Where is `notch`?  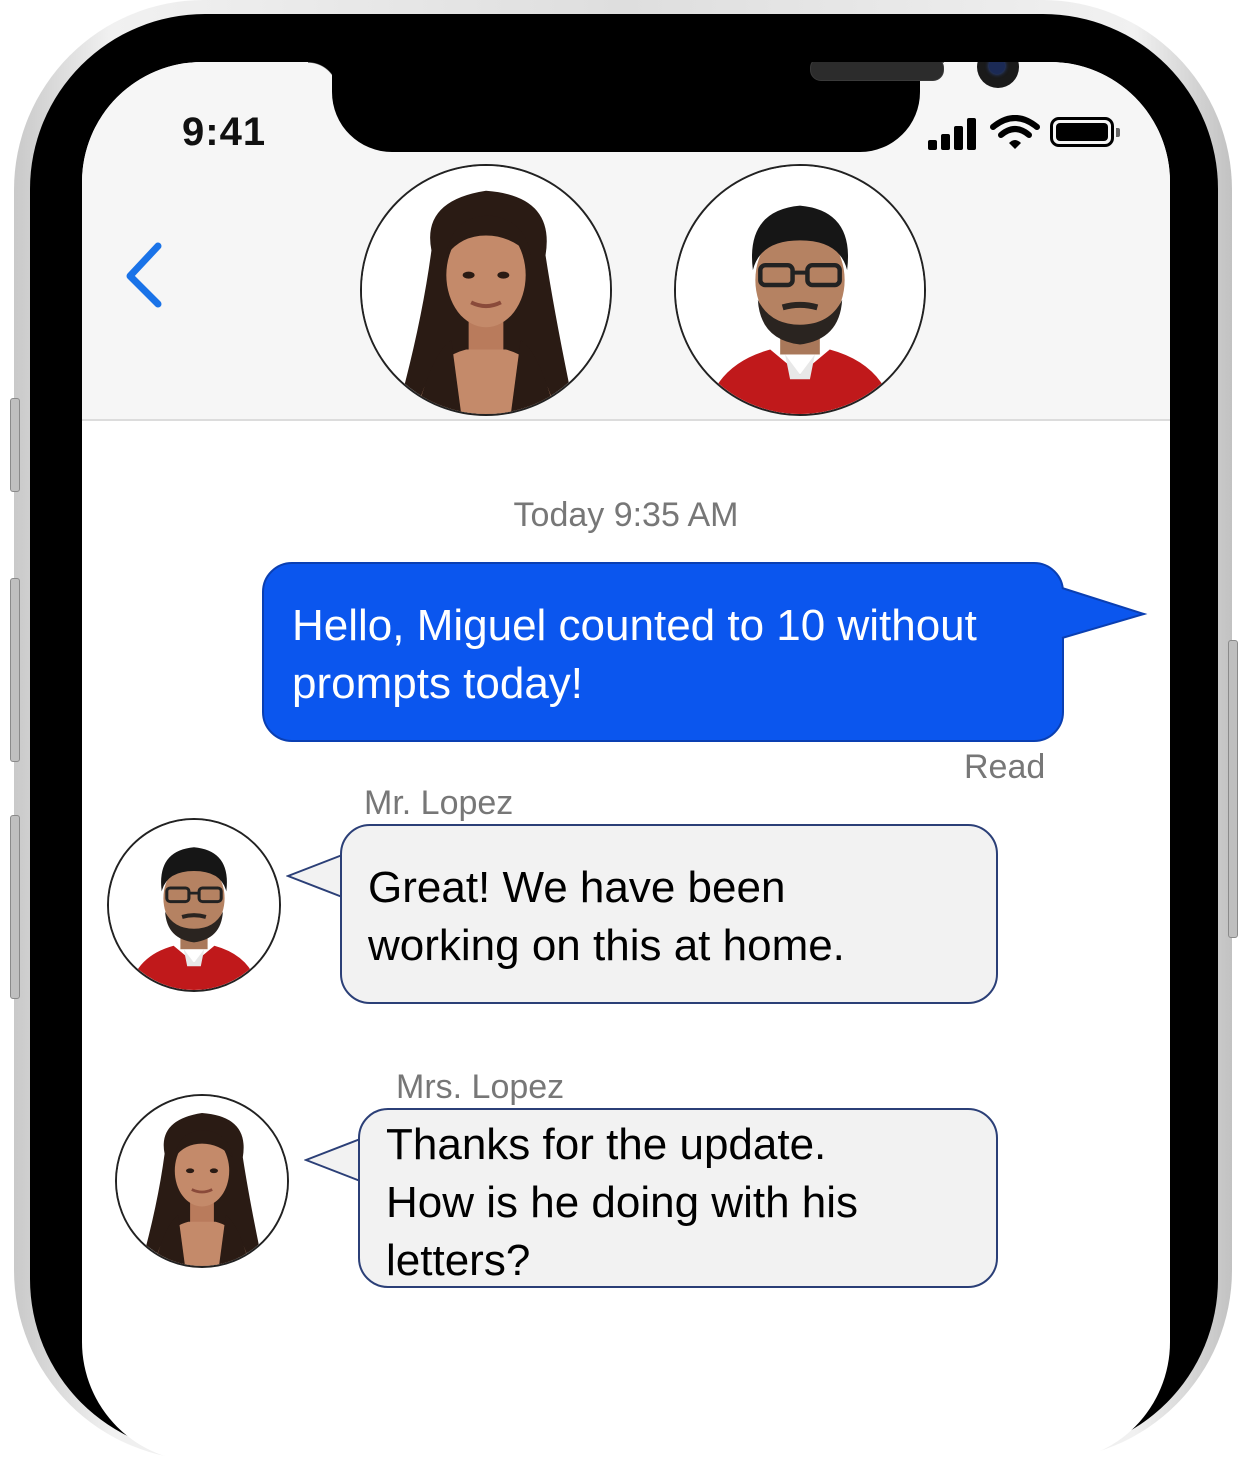 notch is located at coordinates (675, 107).